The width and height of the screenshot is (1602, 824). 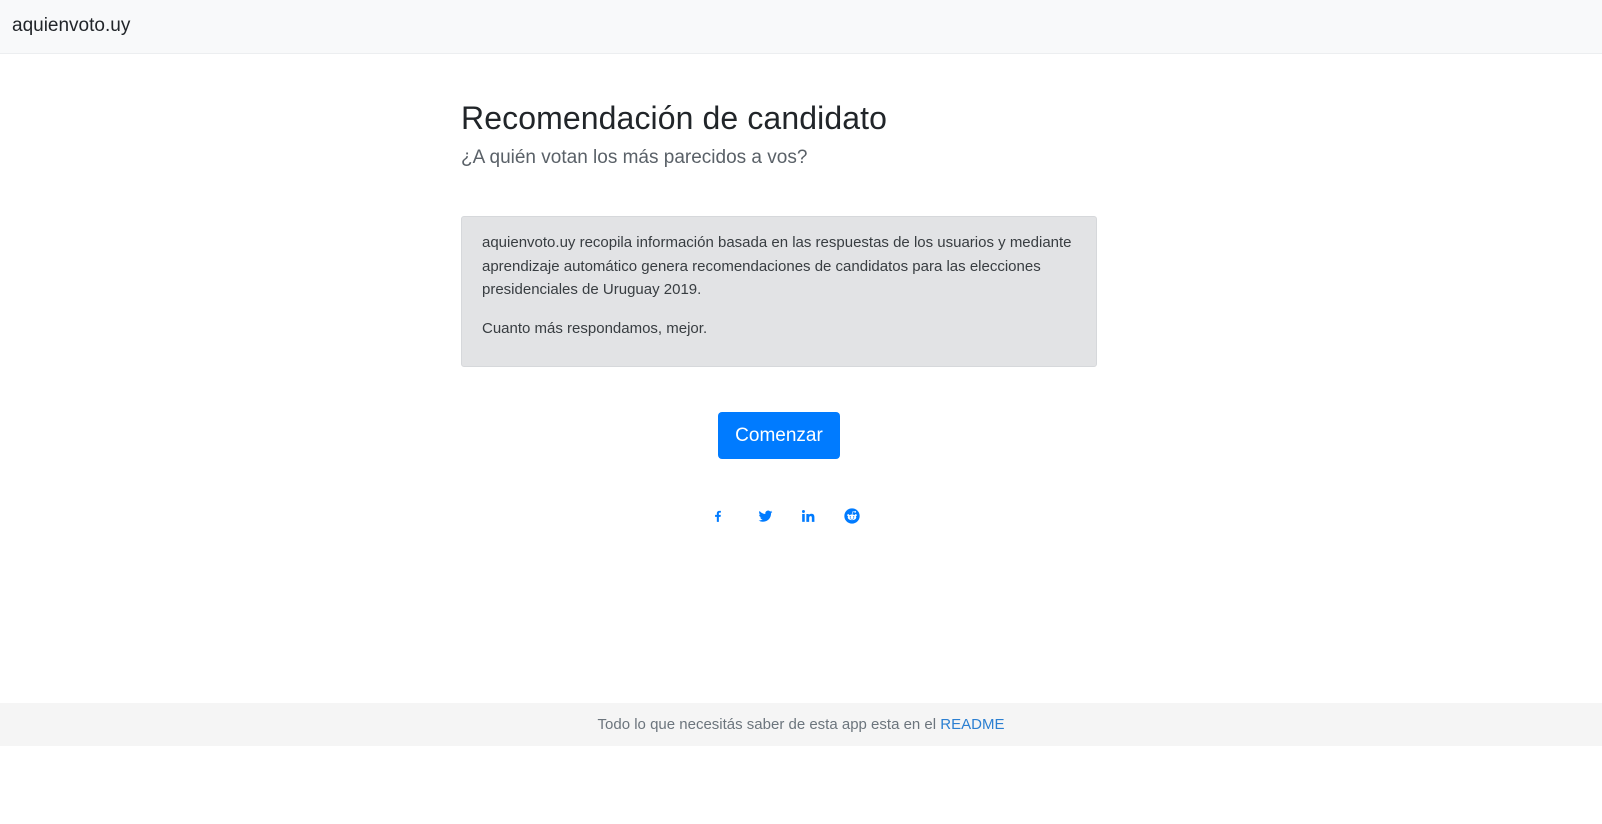 I want to click on brand-link: aquienvoto.uy, so click(x=71, y=26).